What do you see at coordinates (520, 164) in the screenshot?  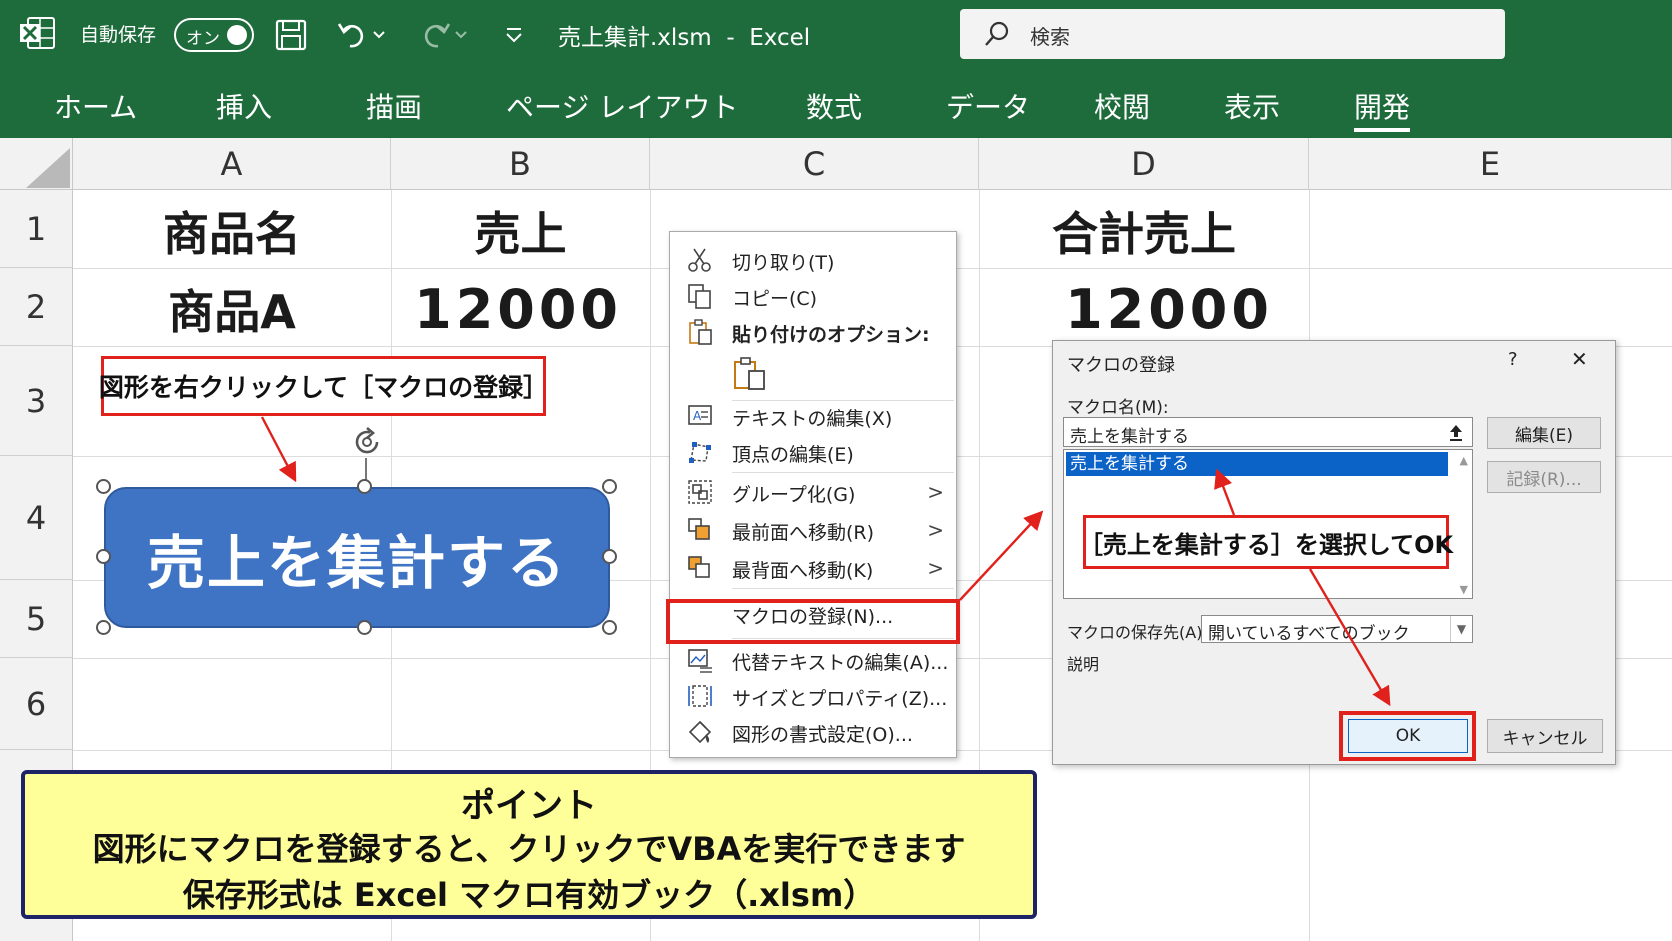 I see `column-header-b: B` at bounding box center [520, 164].